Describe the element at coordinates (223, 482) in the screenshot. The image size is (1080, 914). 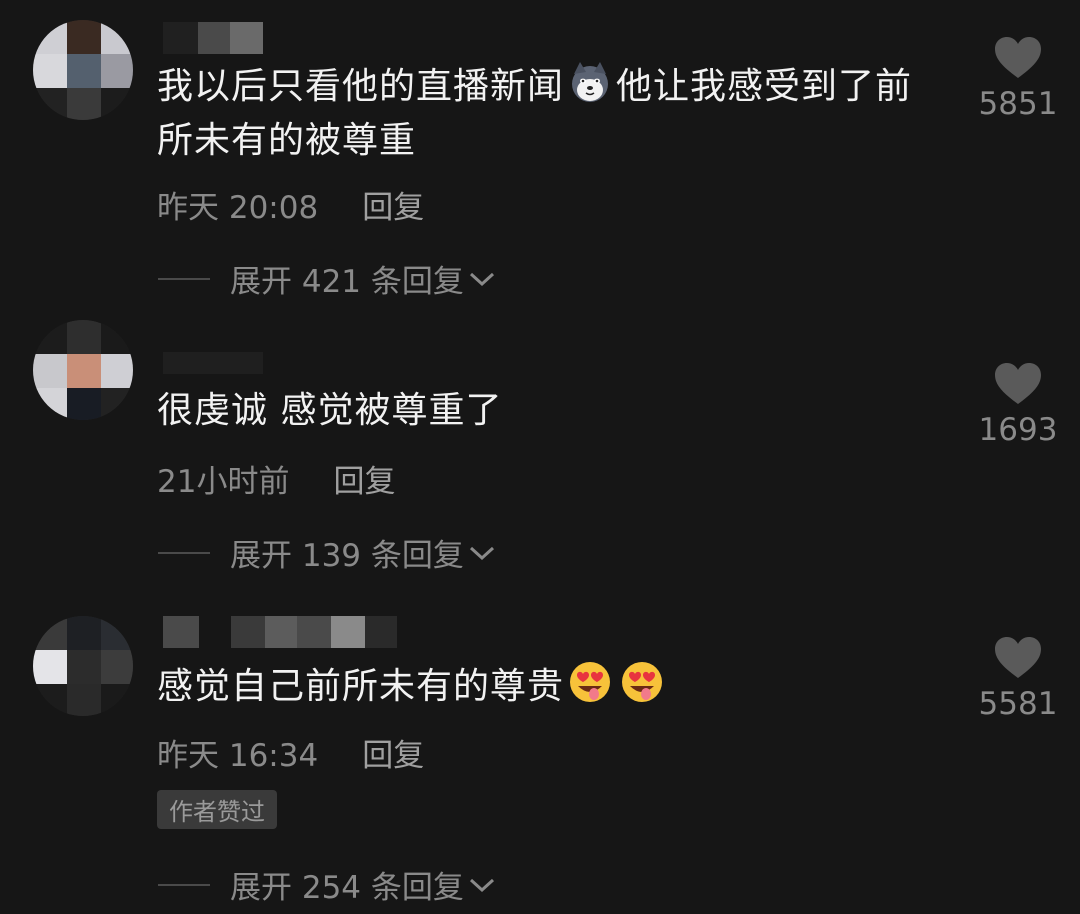
I see `comment-time: 21小时前` at that location.